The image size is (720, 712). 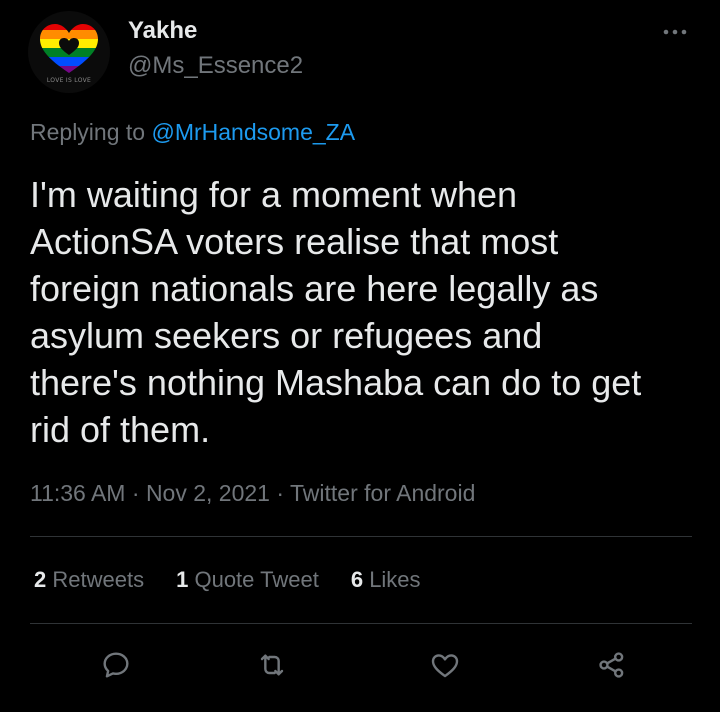 What do you see at coordinates (69, 52) in the screenshot?
I see `avatar: LOVE IS LOVE` at bounding box center [69, 52].